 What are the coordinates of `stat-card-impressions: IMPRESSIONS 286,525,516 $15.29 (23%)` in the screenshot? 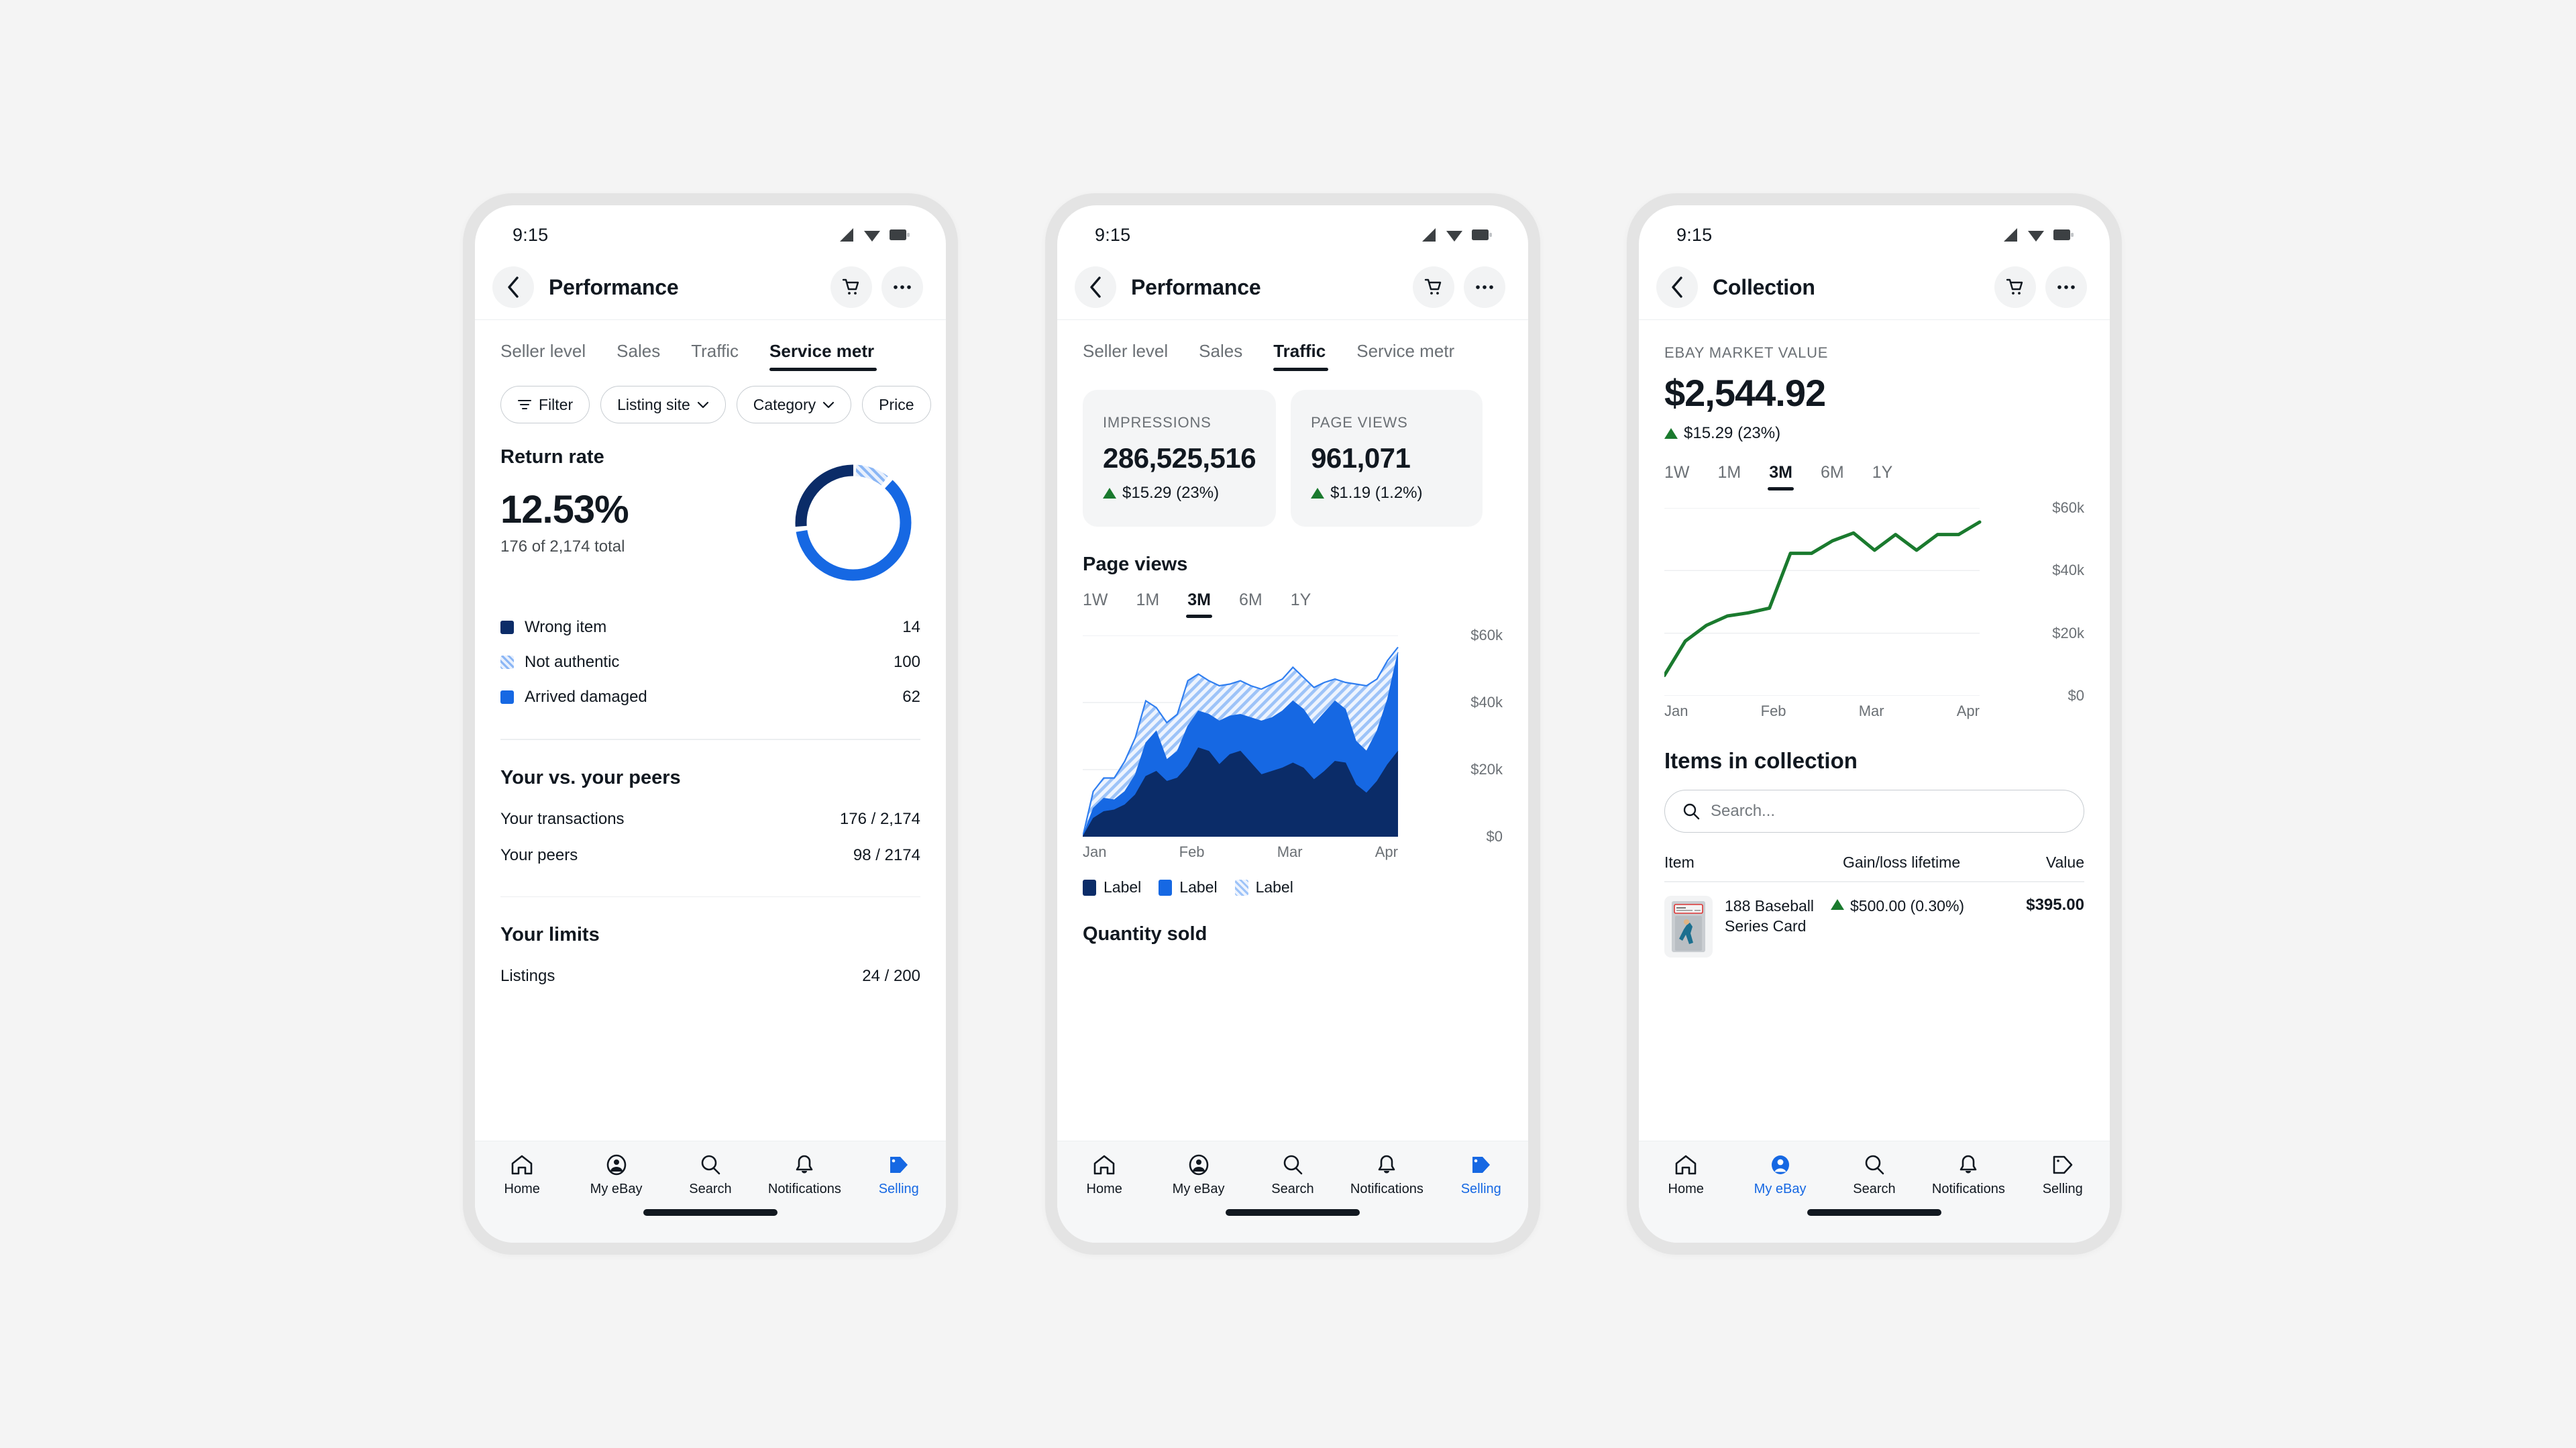 It's located at (1180, 458).